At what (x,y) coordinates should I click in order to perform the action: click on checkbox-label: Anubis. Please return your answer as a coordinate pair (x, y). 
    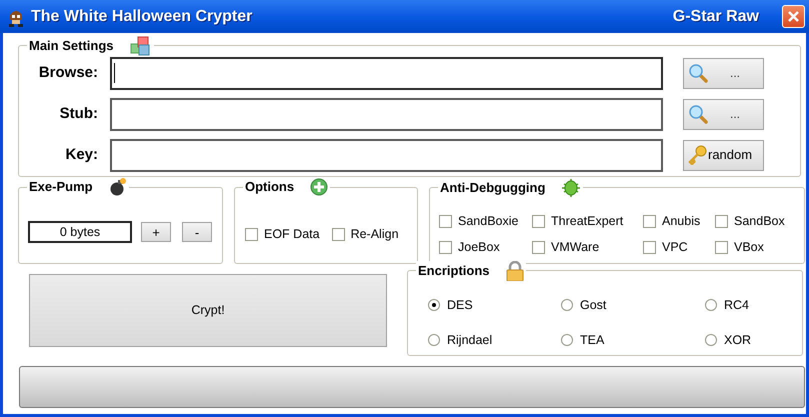
    Looking at the image, I should click on (681, 221).